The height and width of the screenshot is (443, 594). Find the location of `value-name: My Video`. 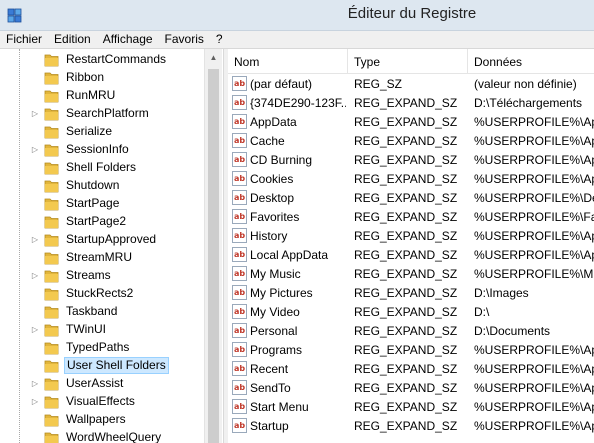

value-name: My Video is located at coordinates (275, 312).